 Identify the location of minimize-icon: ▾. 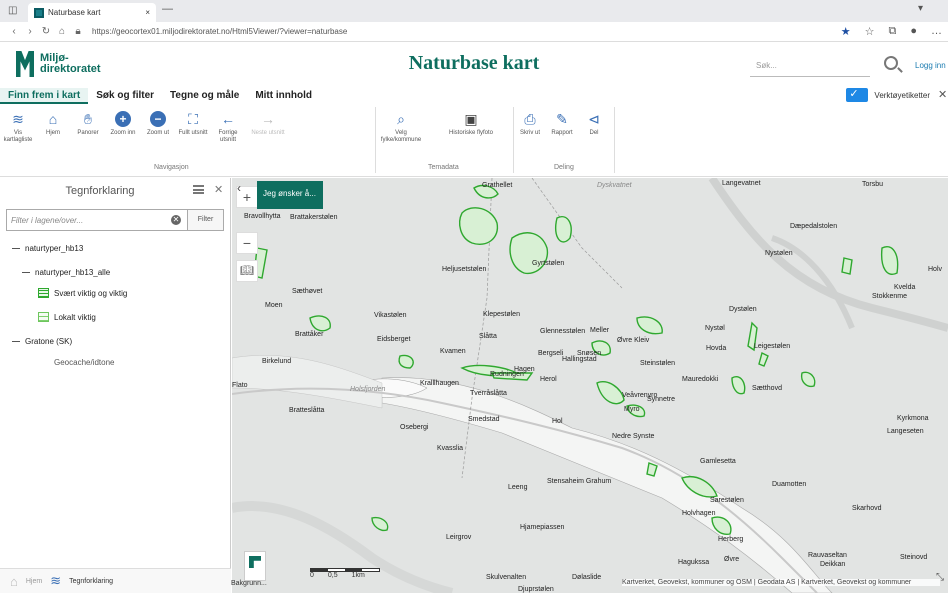
(920, 8).